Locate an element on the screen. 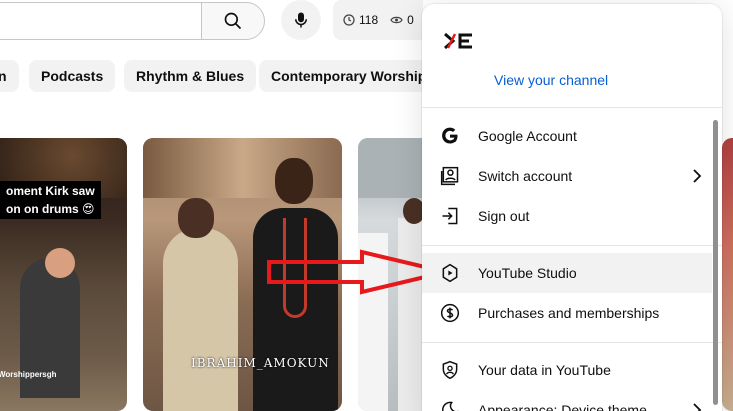  microphone-icon is located at coordinates (301, 20).